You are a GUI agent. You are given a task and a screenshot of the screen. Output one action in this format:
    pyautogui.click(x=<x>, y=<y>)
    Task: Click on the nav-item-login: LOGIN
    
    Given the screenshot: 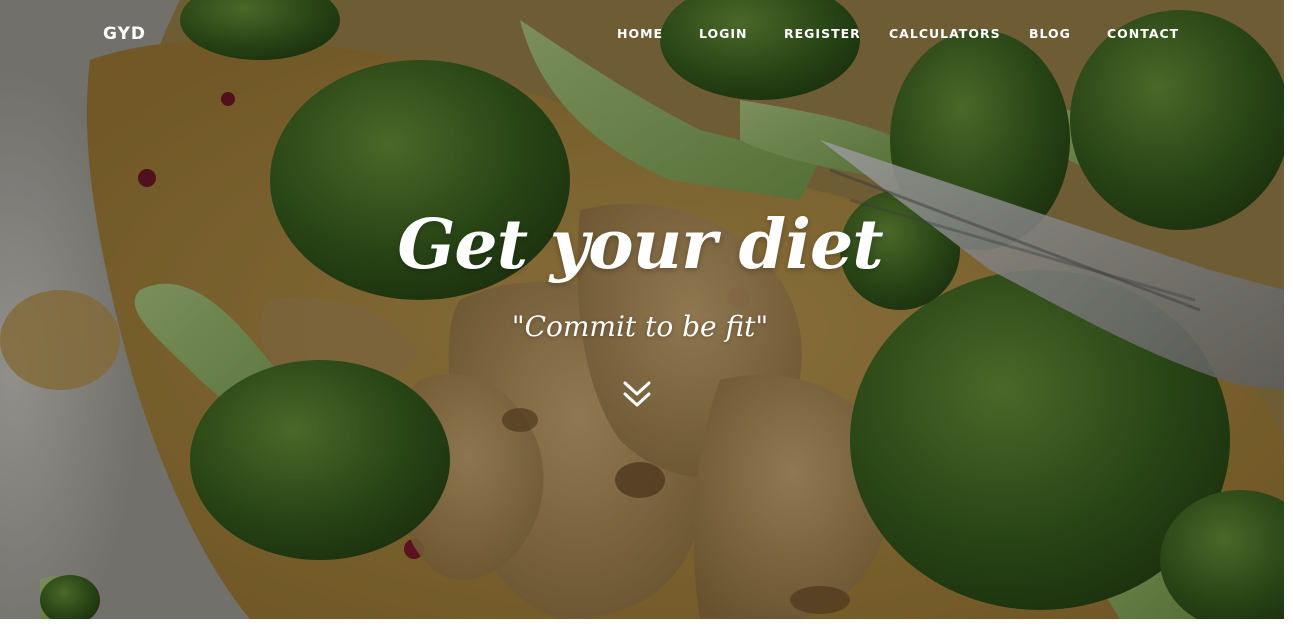 What is the action you would take?
    pyautogui.click(x=723, y=33)
    